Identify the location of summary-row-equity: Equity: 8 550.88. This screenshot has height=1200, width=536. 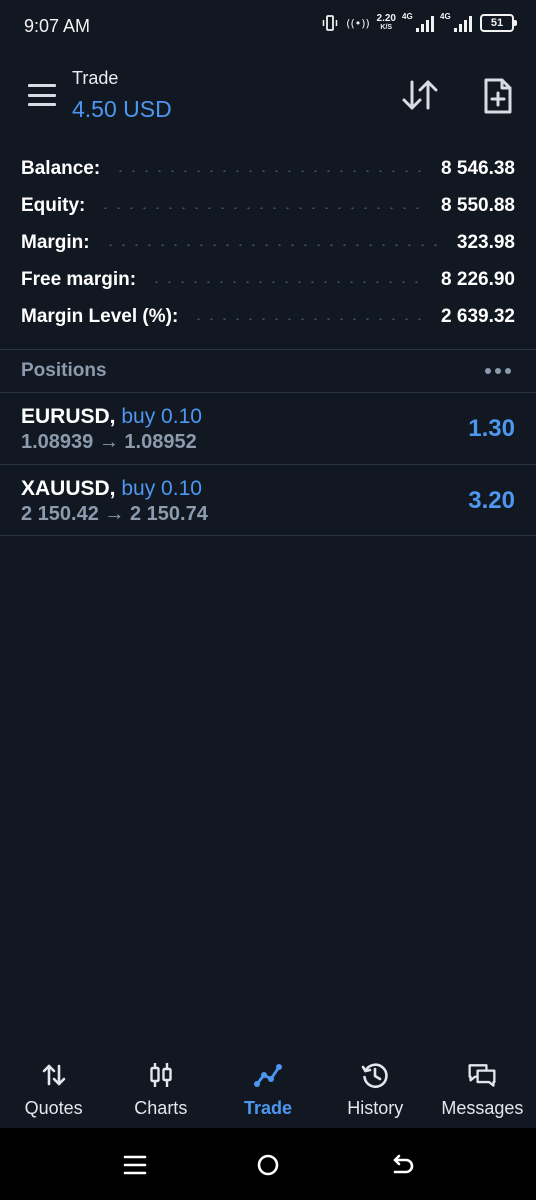
(268, 205).